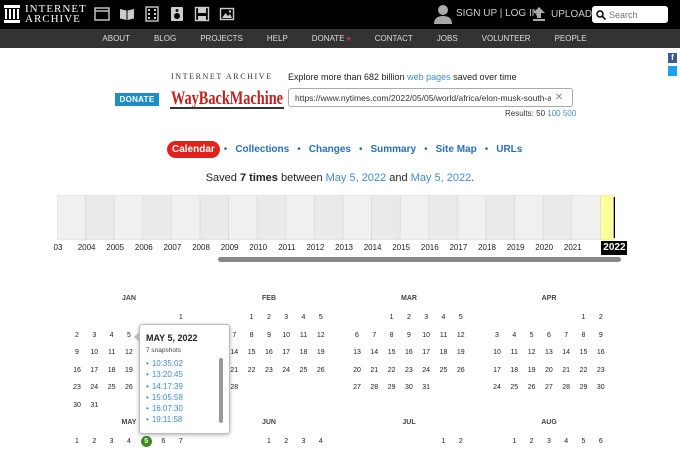  Describe the element at coordinates (102, 14) in the screenshot. I see `web-icon` at that location.